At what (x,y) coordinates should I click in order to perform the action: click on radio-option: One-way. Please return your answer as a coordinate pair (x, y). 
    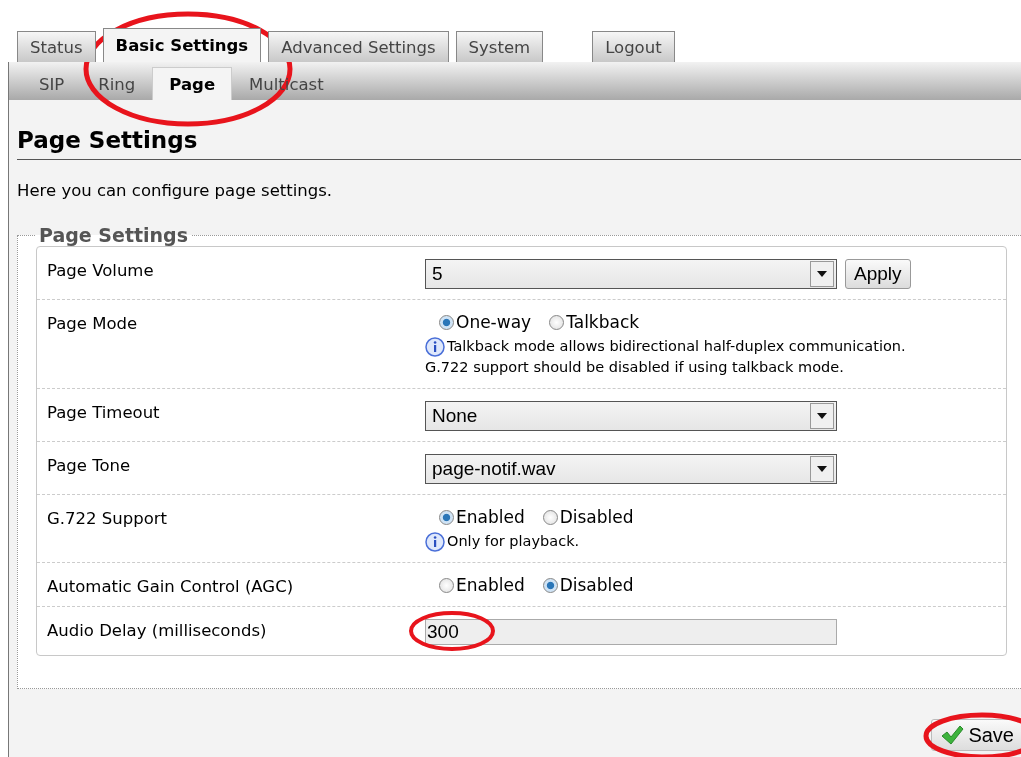
    Looking at the image, I should click on (485, 322).